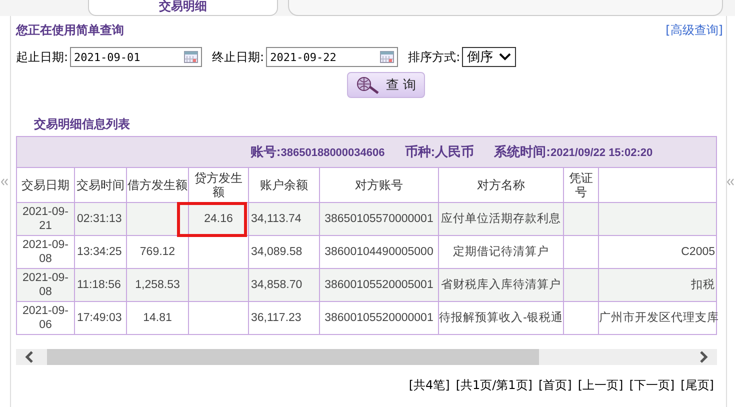 The width and height of the screenshot is (735, 407). What do you see at coordinates (70, 30) in the screenshot?
I see `section-title: 您正在使用简单查询` at bounding box center [70, 30].